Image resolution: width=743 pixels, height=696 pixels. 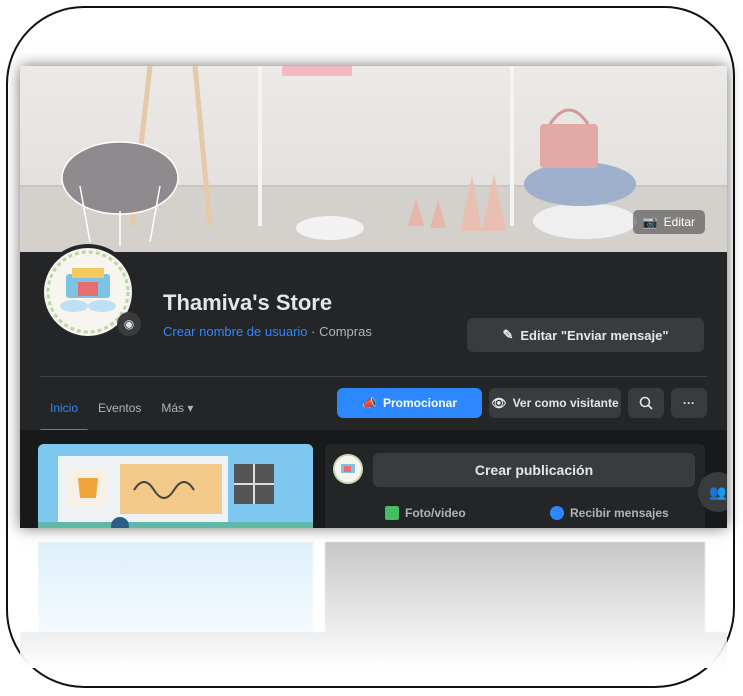 I want to click on photo-video-button: Foto/video, so click(x=425, y=513).